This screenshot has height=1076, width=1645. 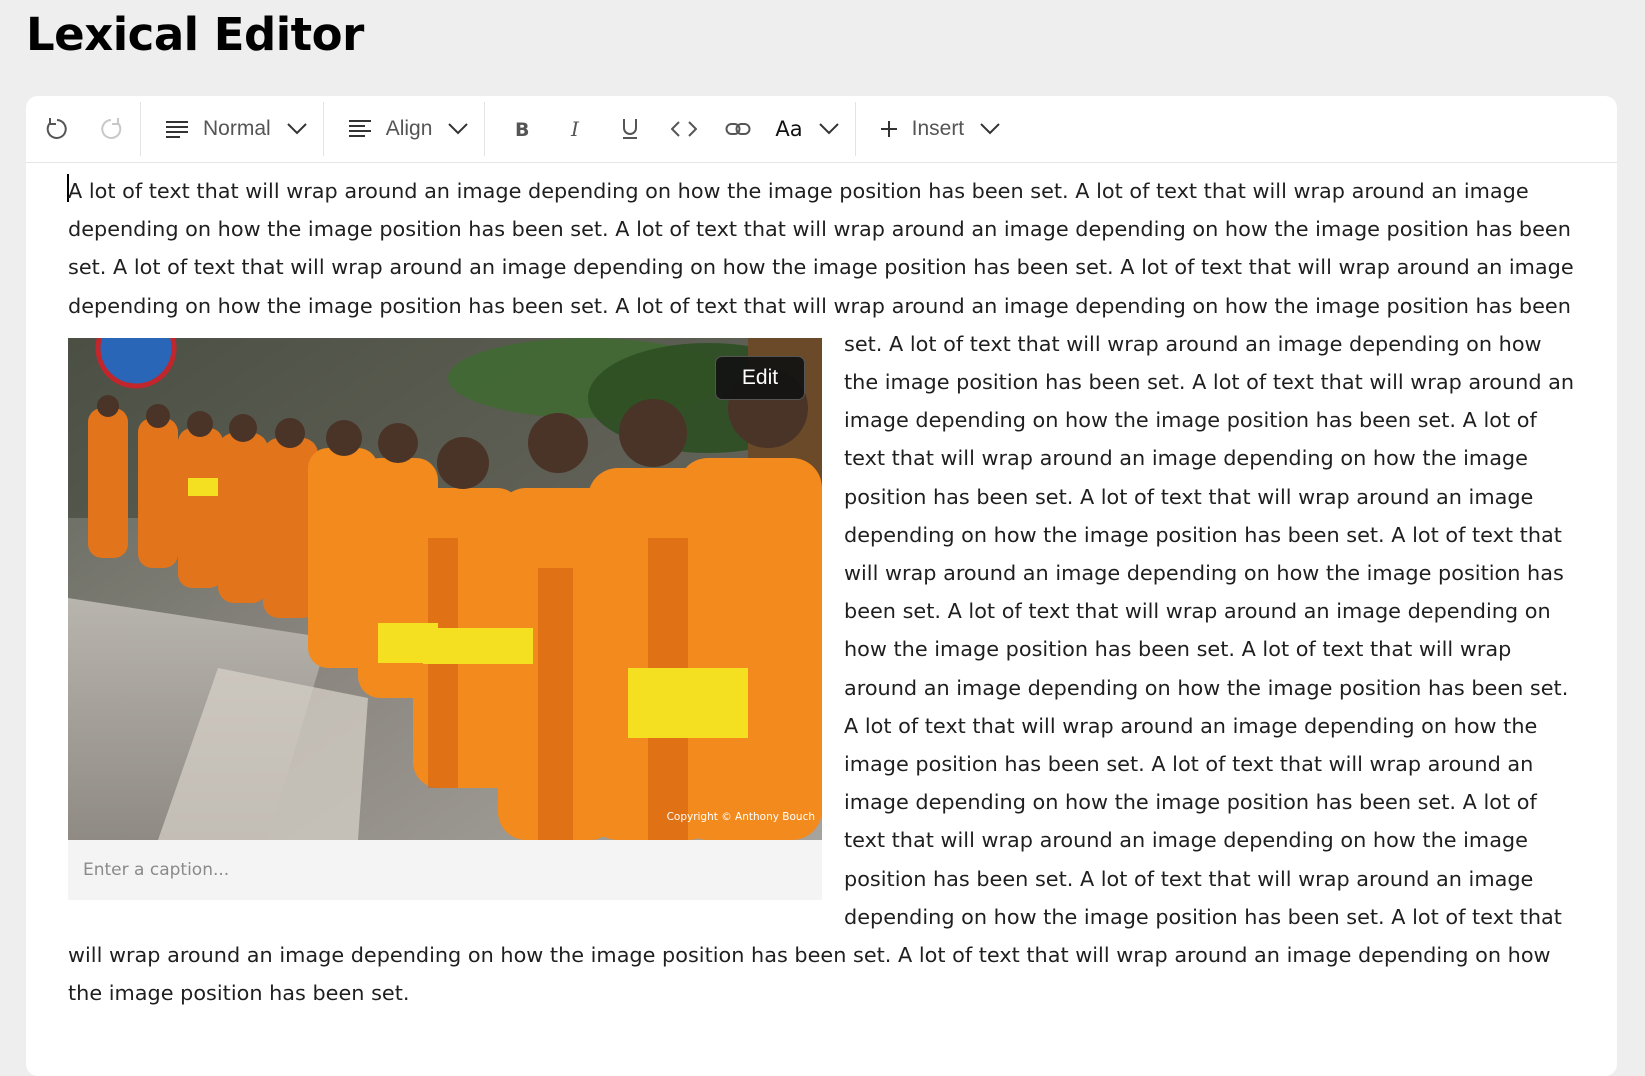 I want to click on code-icon, so click(x=684, y=129).